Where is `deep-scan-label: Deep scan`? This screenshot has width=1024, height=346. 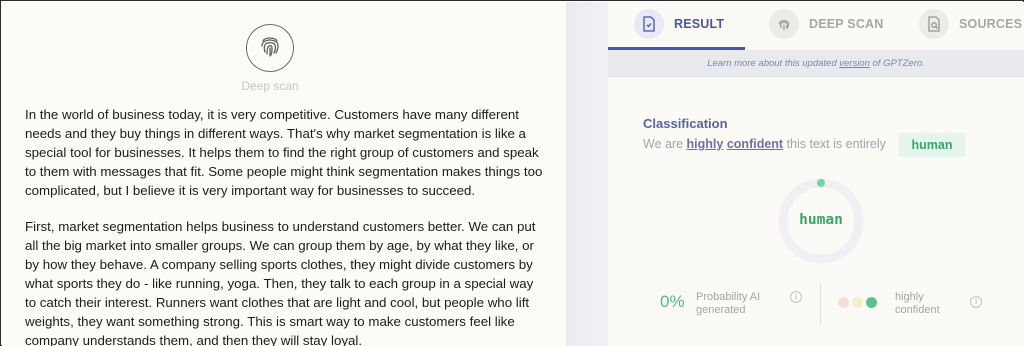 deep-scan-label: Deep scan is located at coordinates (270, 86).